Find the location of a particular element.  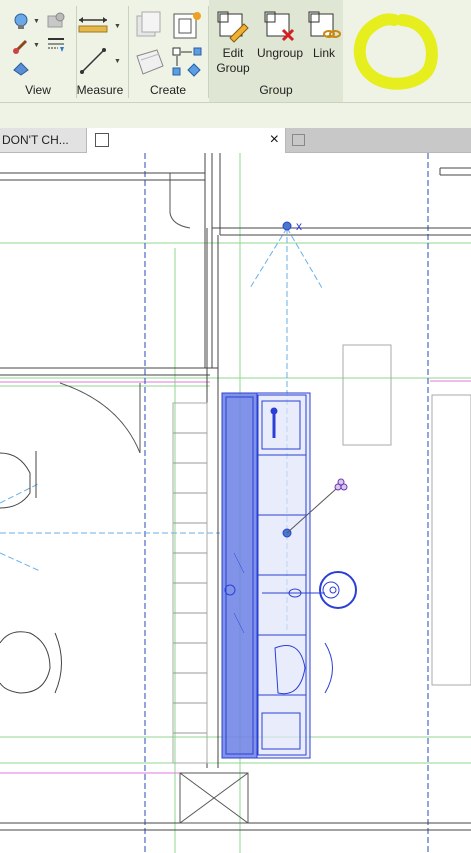

ungroup-button: Ungroup is located at coordinates (280, 35).